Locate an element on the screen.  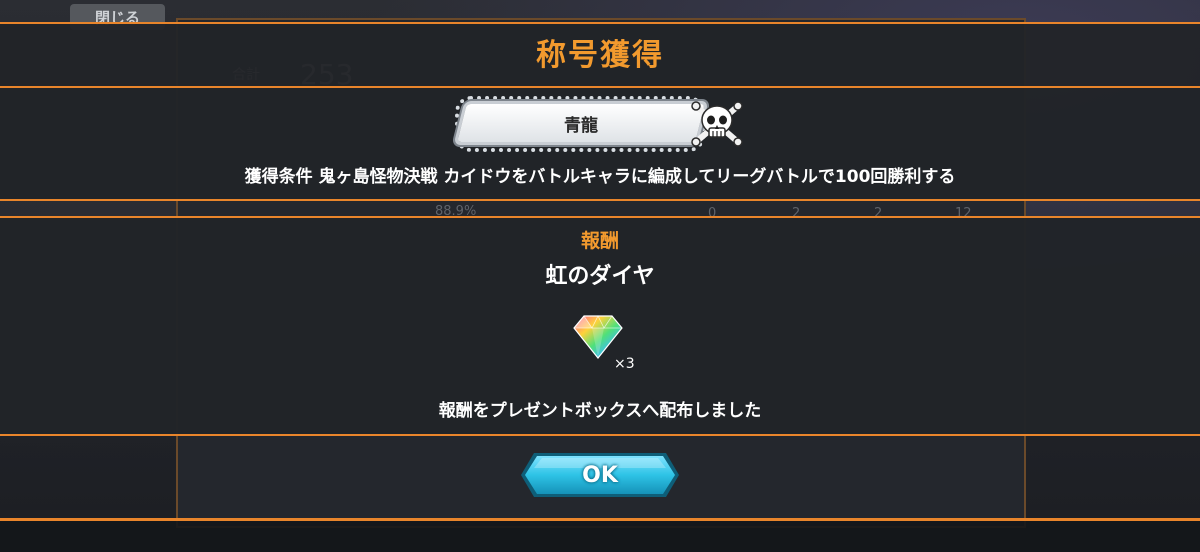
skull-crossbones-icon is located at coordinates (717, 124).